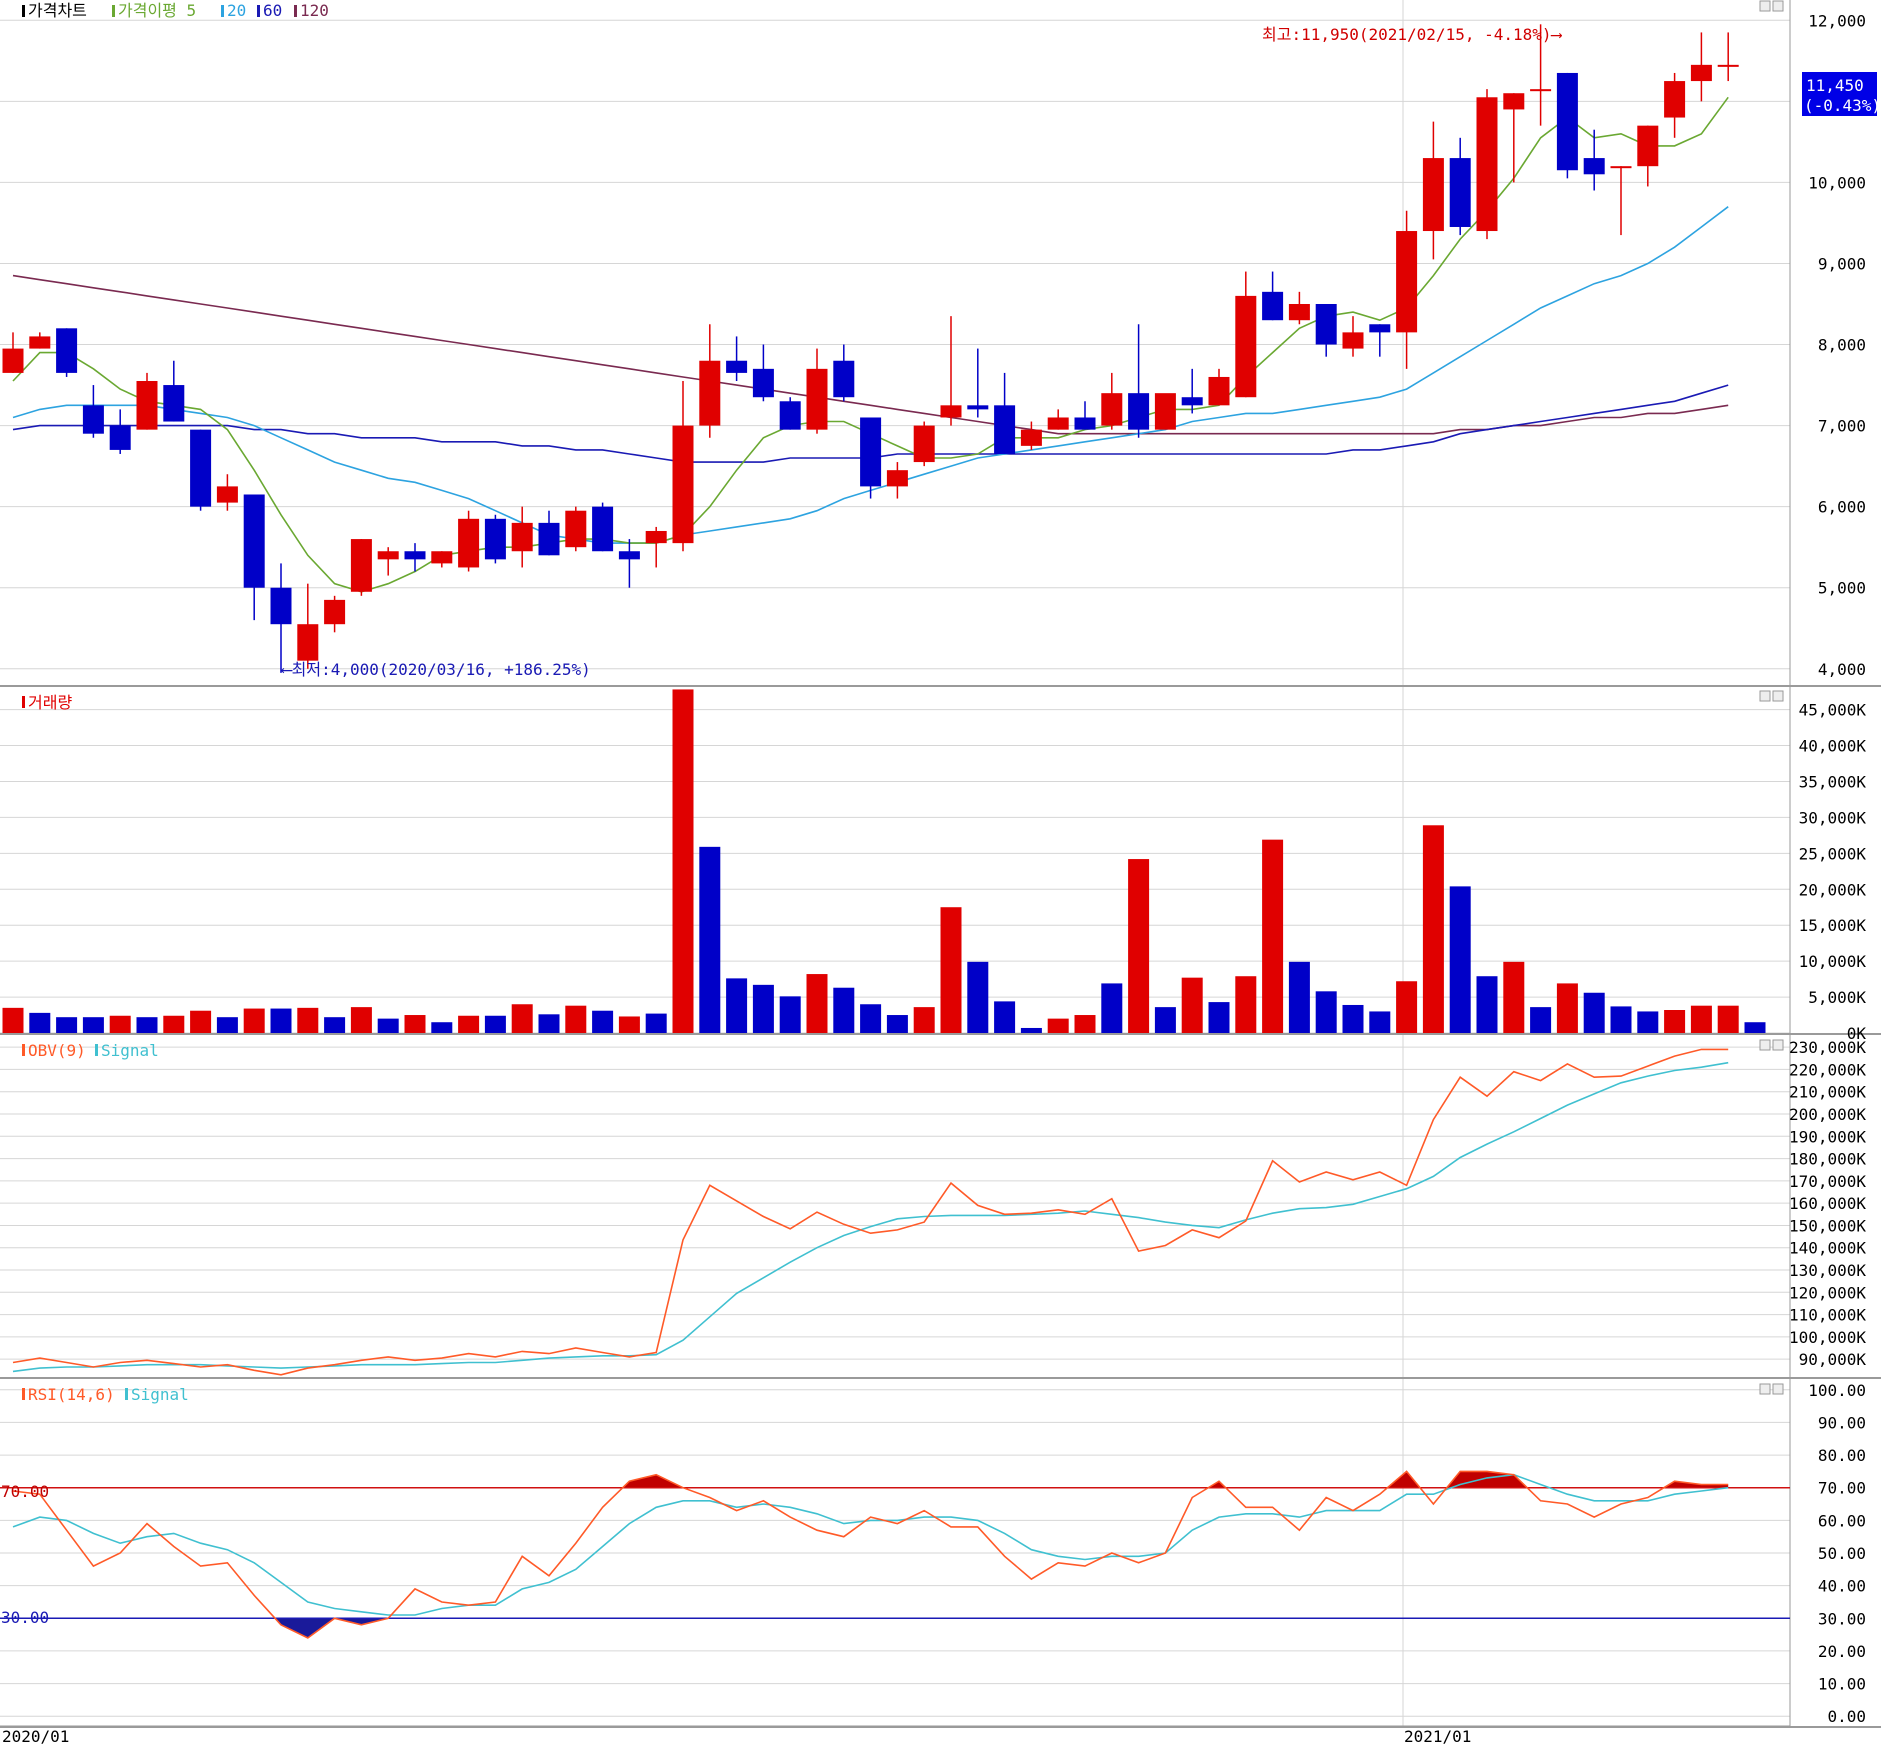 The height and width of the screenshot is (1748, 1881). I want to click on obv-tick-label: 170,000K, so click(1827, 1181).